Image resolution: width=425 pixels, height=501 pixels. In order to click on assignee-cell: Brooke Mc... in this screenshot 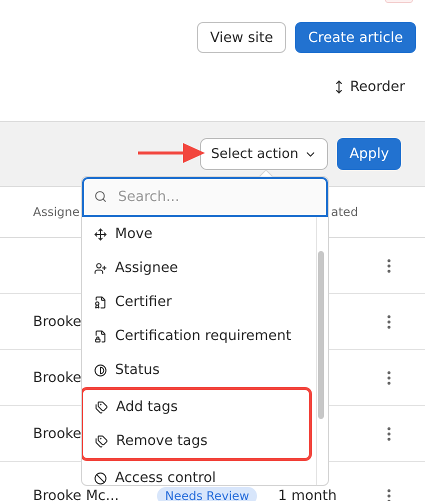, I will do `click(76, 494)`.